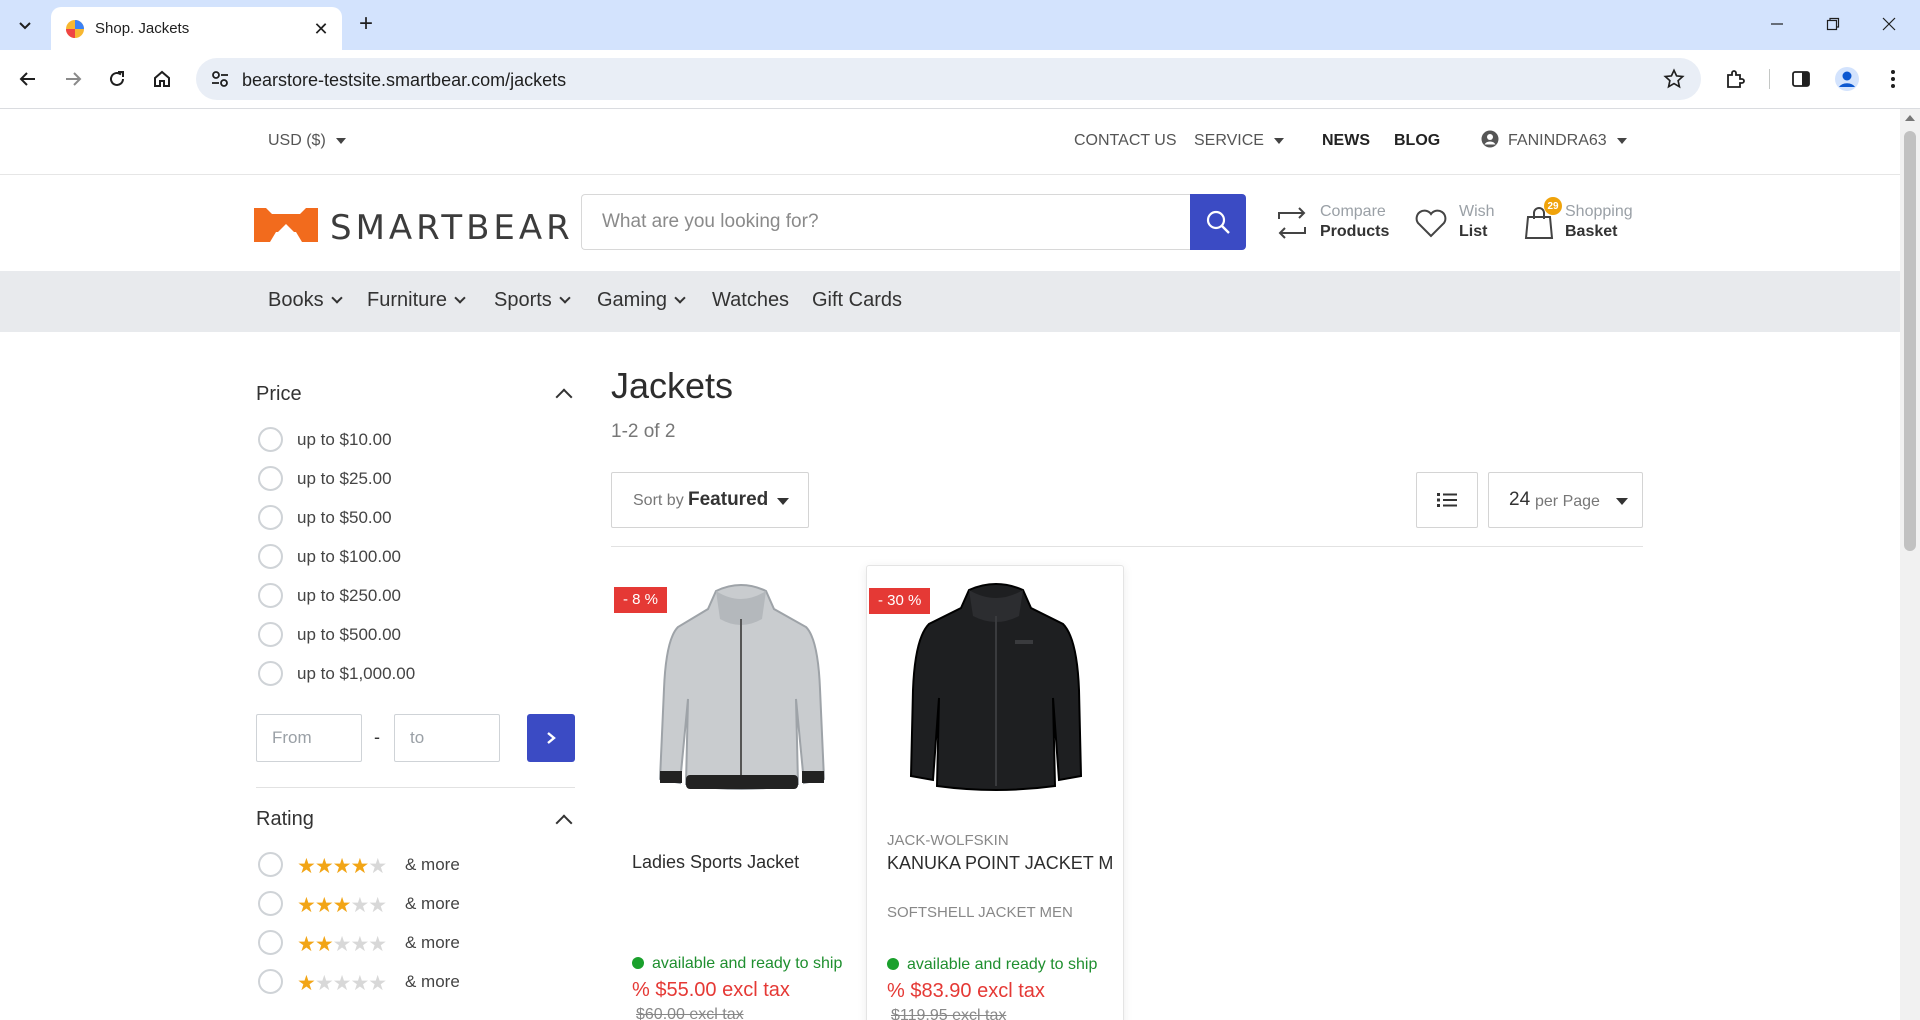 The height and width of the screenshot is (1020, 1920). Describe the element at coordinates (344, 478) in the screenshot. I see `price-option-label: up to $25.00` at that location.